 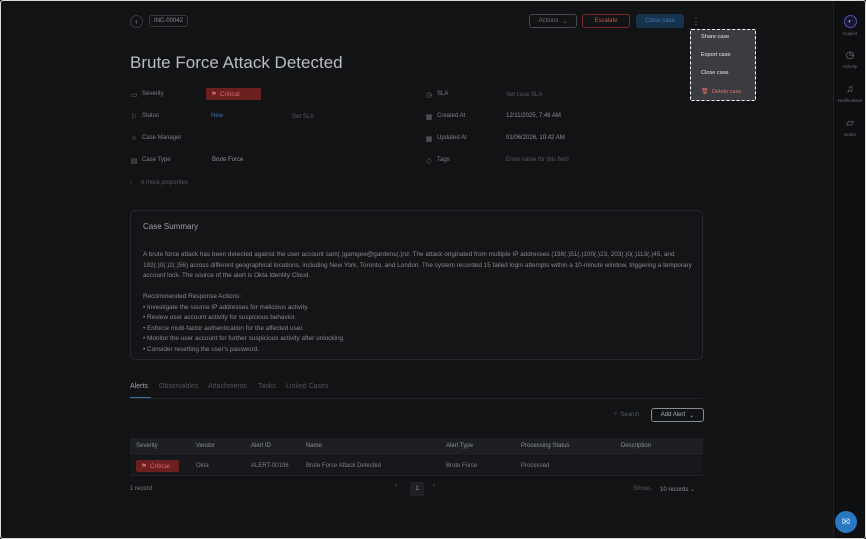 What do you see at coordinates (715, 37) in the screenshot?
I see `menu-share-case: Share case` at bounding box center [715, 37].